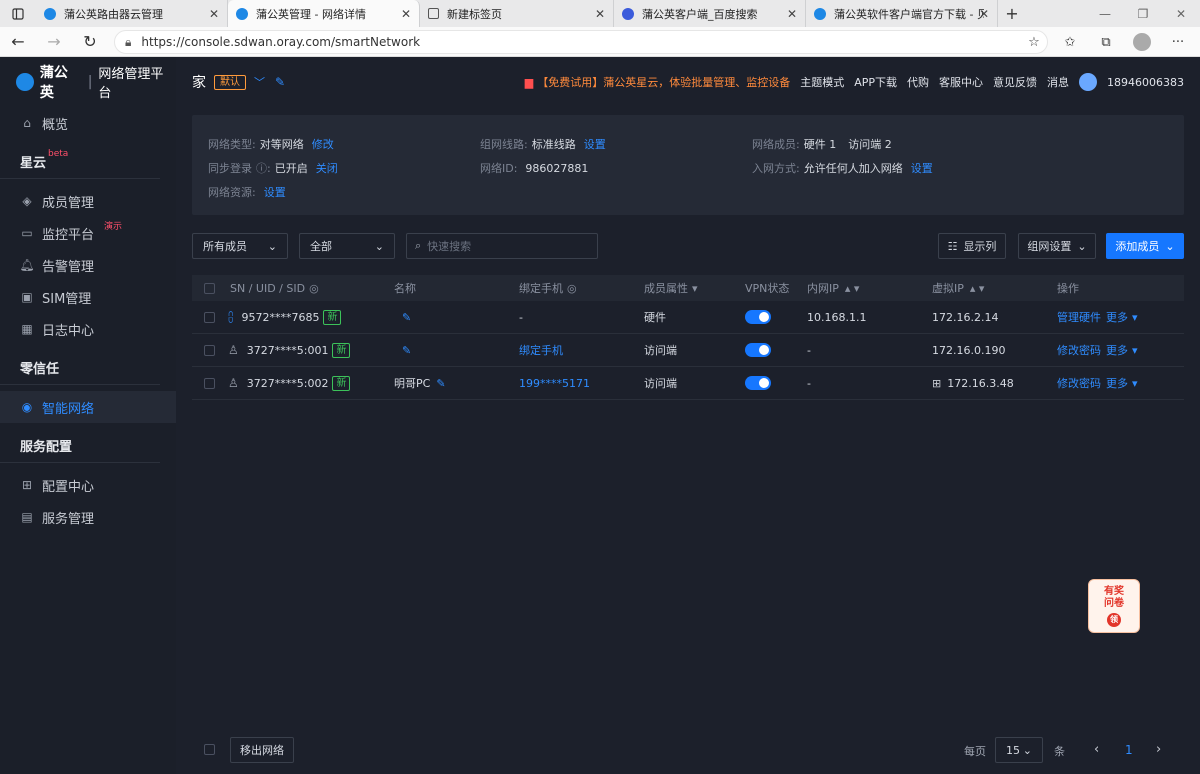  Describe the element at coordinates (1158, 749) in the screenshot. I see `next-page-icon: ›` at that location.